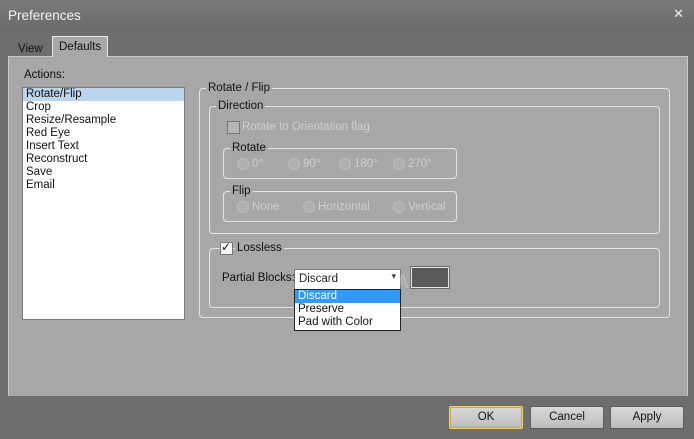  Describe the element at coordinates (318, 279) in the screenshot. I see `partial-blocks-value: Discard` at that location.